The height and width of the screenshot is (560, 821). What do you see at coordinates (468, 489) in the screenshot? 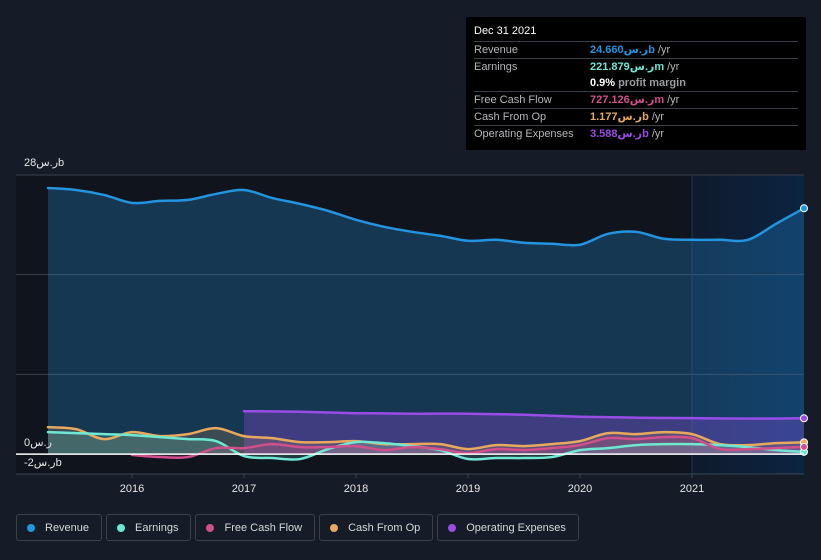
I see `x-tick-label: 2019` at bounding box center [468, 489].